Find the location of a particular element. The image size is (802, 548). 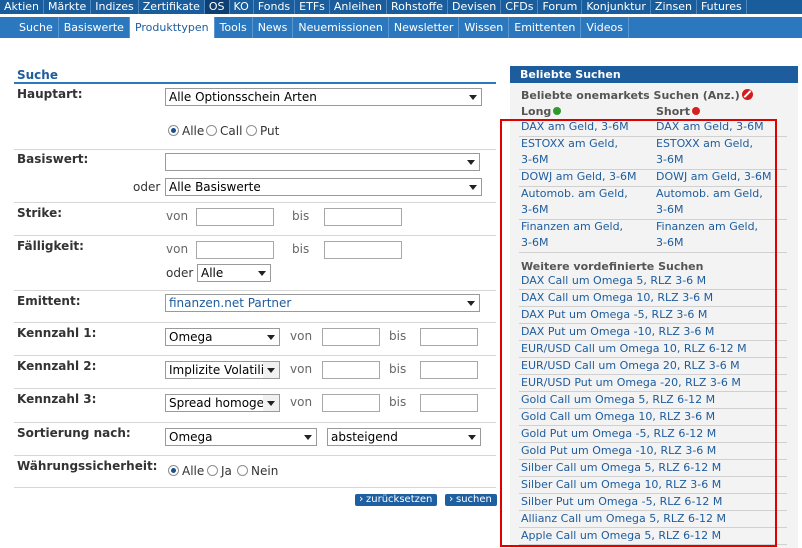

short-search-link: DAX am Geld, 3-6M is located at coordinates (721, 127).